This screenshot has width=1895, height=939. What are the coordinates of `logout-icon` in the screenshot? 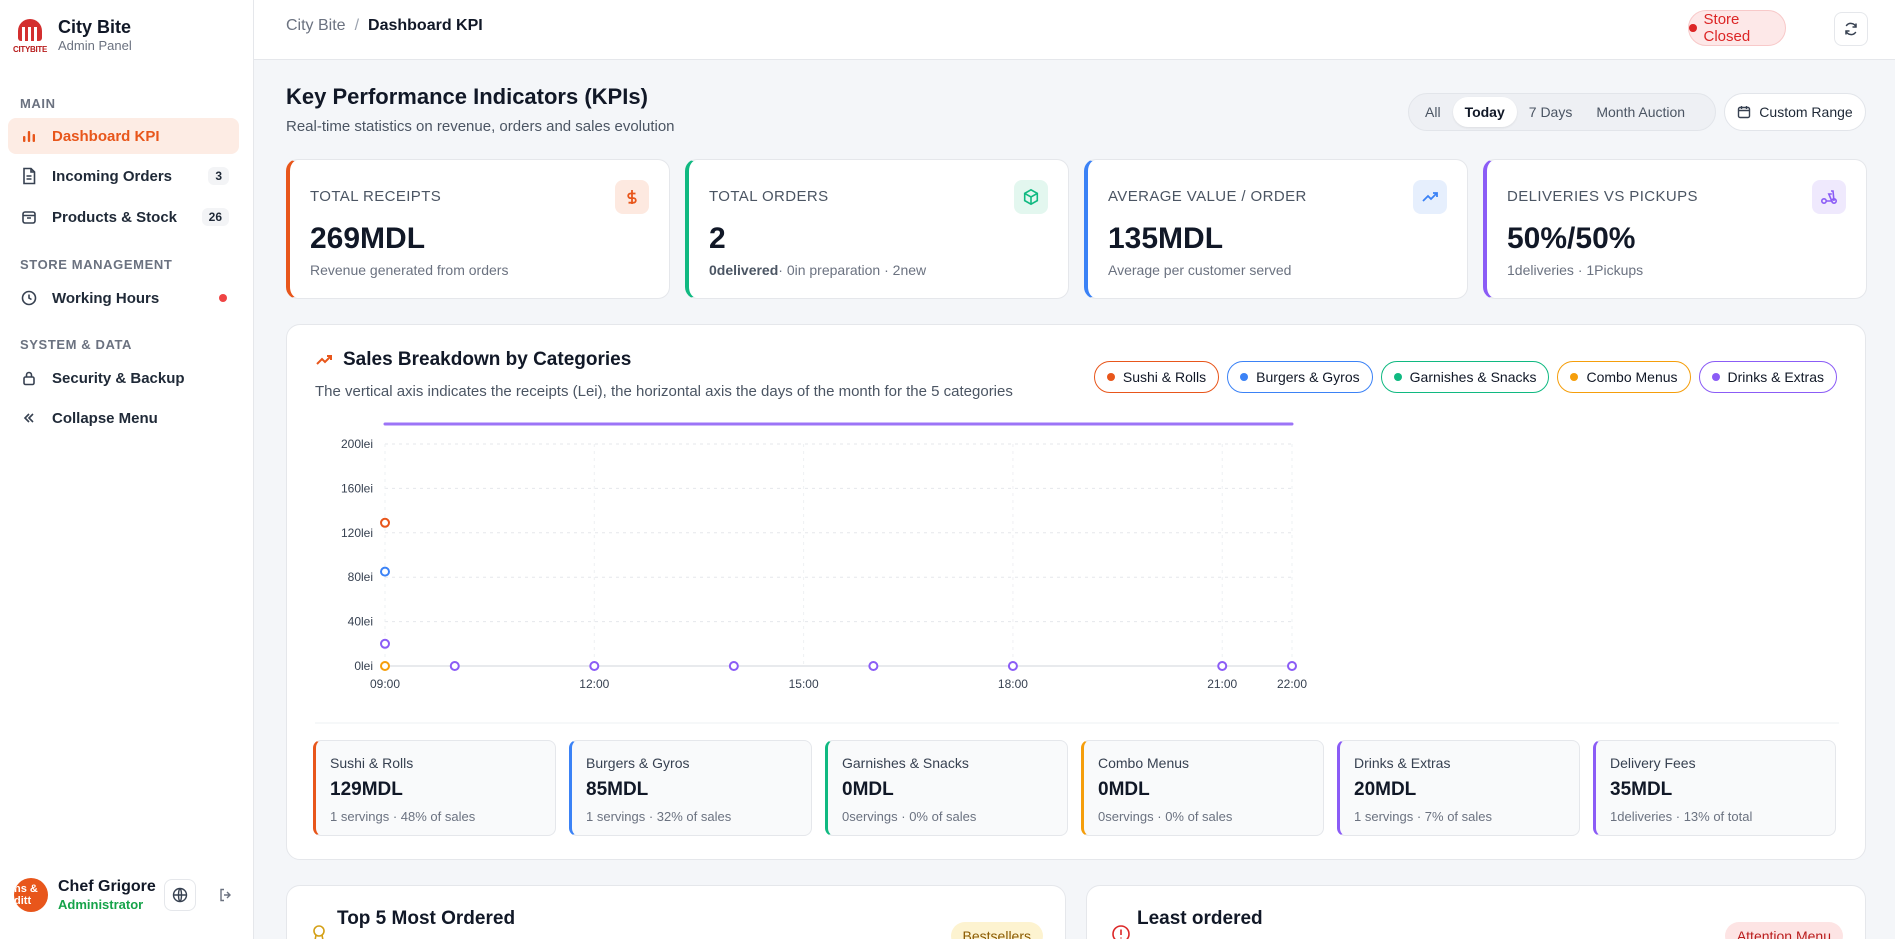 It's located at (225, 895).